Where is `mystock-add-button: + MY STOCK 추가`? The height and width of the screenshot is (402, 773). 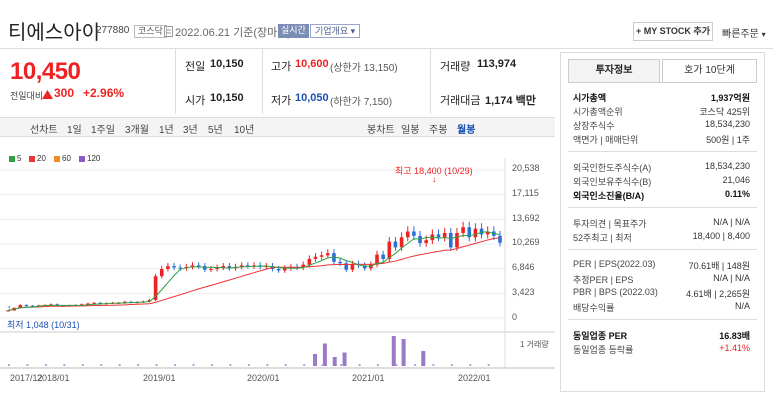 mystock-add-button: + MY STOCK 추가 is located at coordinates (673, 31).